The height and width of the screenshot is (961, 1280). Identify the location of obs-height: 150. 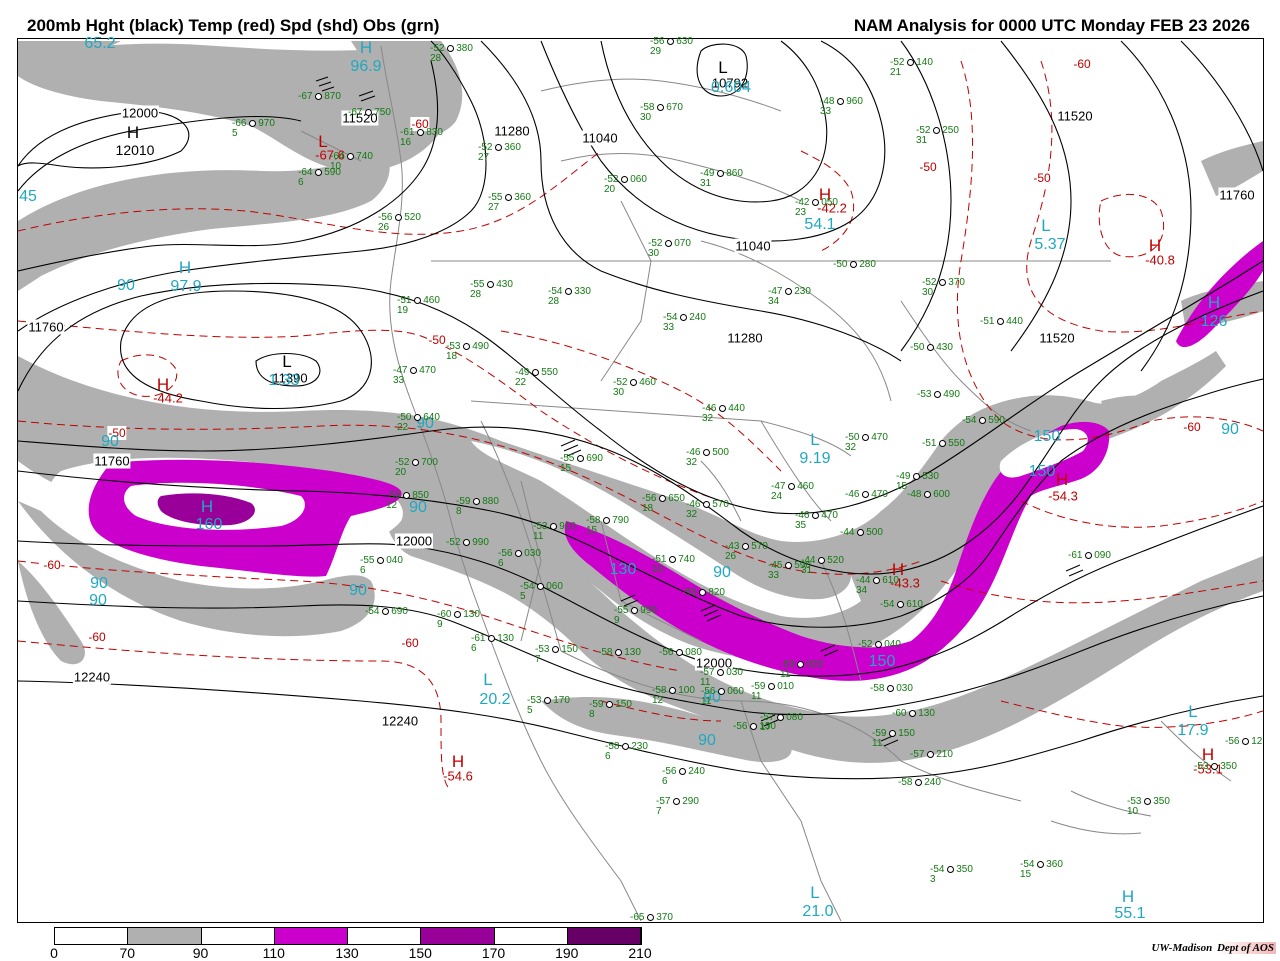
(623, 704).